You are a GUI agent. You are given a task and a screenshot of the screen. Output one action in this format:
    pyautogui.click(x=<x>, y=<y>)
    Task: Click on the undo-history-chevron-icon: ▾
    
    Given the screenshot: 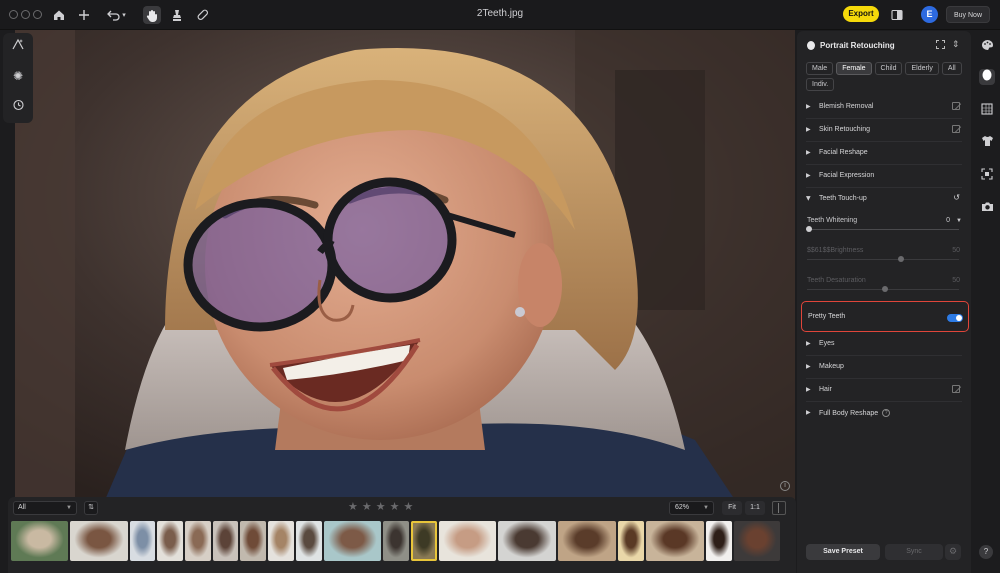 What is the action you would take?
    pyautogui.click(x=124, y=15)
    